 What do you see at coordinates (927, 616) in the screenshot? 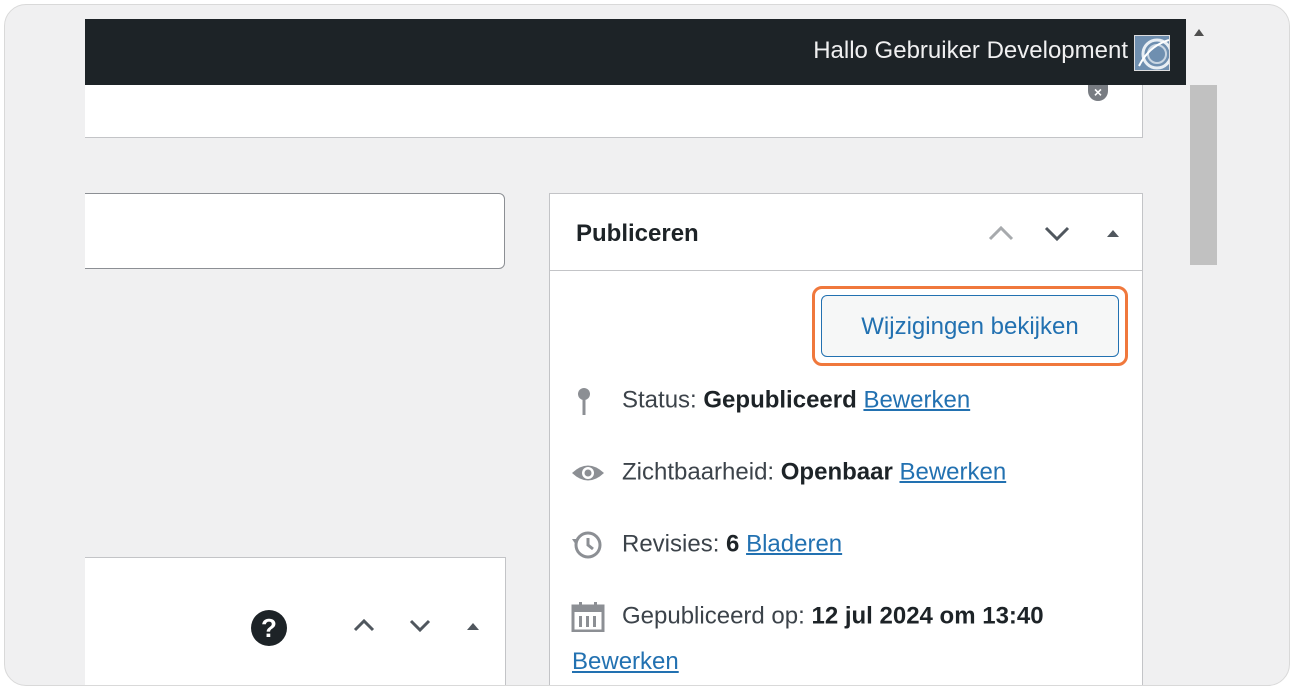
I see `published-value: 12 jul 2024 om 13:40` at bounding box center [927, 616].